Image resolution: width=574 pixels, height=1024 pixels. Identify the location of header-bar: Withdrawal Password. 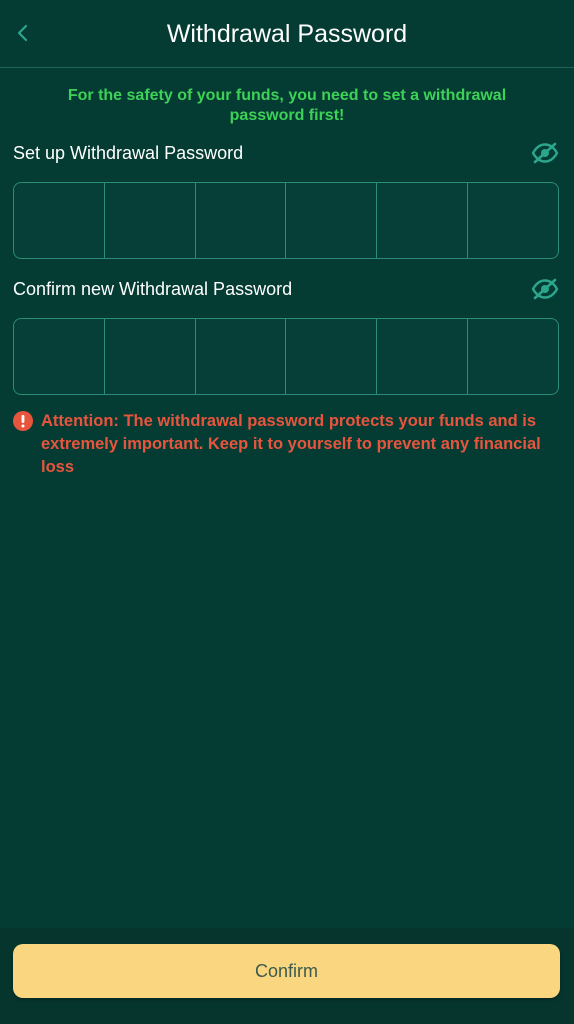
(287, 34).